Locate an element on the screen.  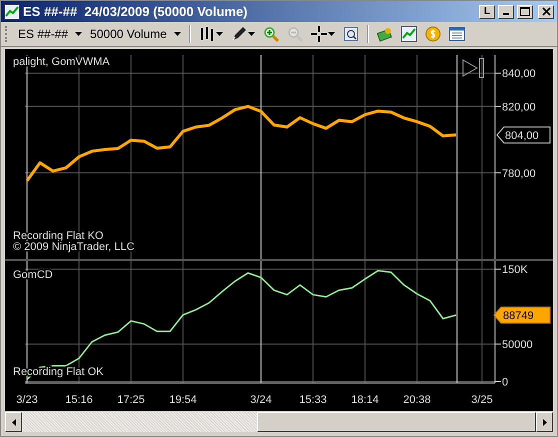
time-label: 15:16 is located at coordinates (79, 400).